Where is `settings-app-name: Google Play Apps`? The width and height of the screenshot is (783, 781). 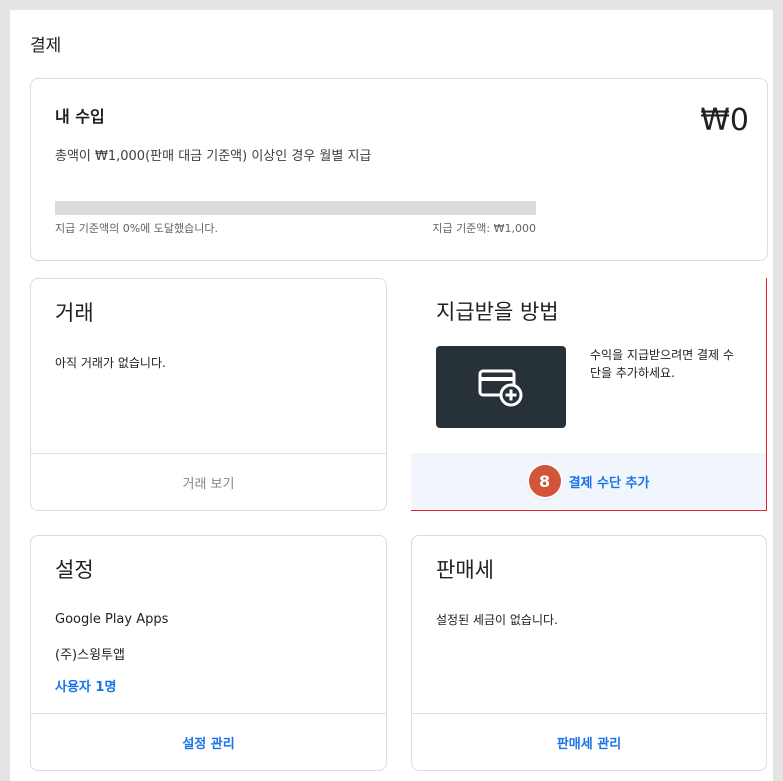 settings-app-name: Google Play Apps is located at coordinates (112, 619).